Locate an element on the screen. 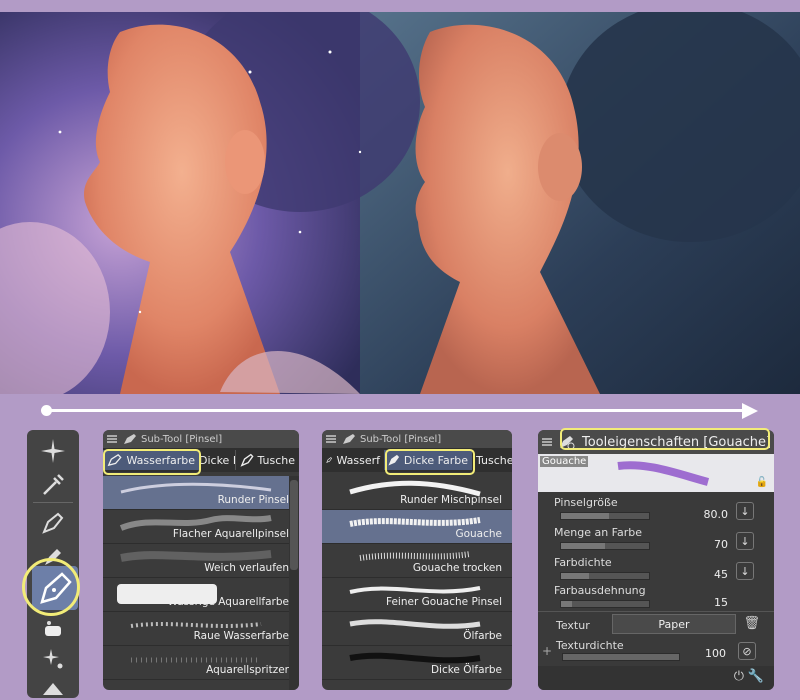 The width and height of the screenshot is (800, 700). property-value: 100 is located at coordinates (715, 653).